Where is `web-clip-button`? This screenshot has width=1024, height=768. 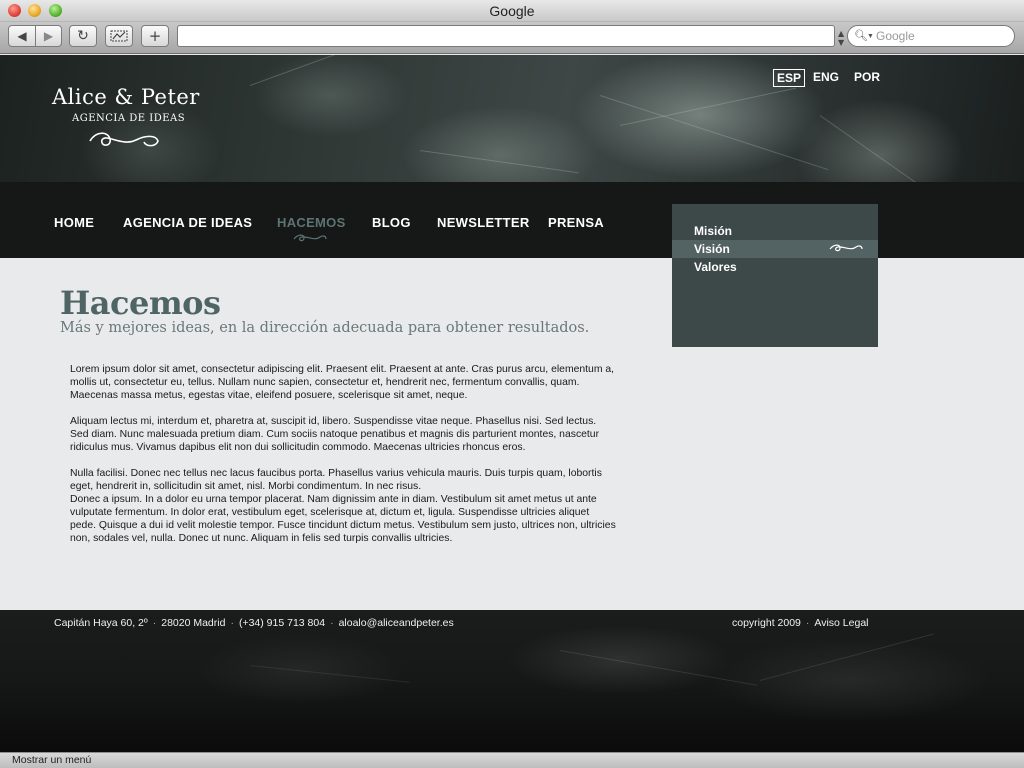 web-clip-button is located at coordinates (119, 36).